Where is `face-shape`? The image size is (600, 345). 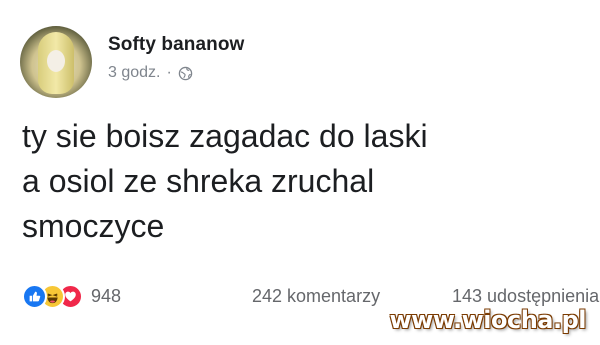 face-shape is located at coordinates (56, 61).